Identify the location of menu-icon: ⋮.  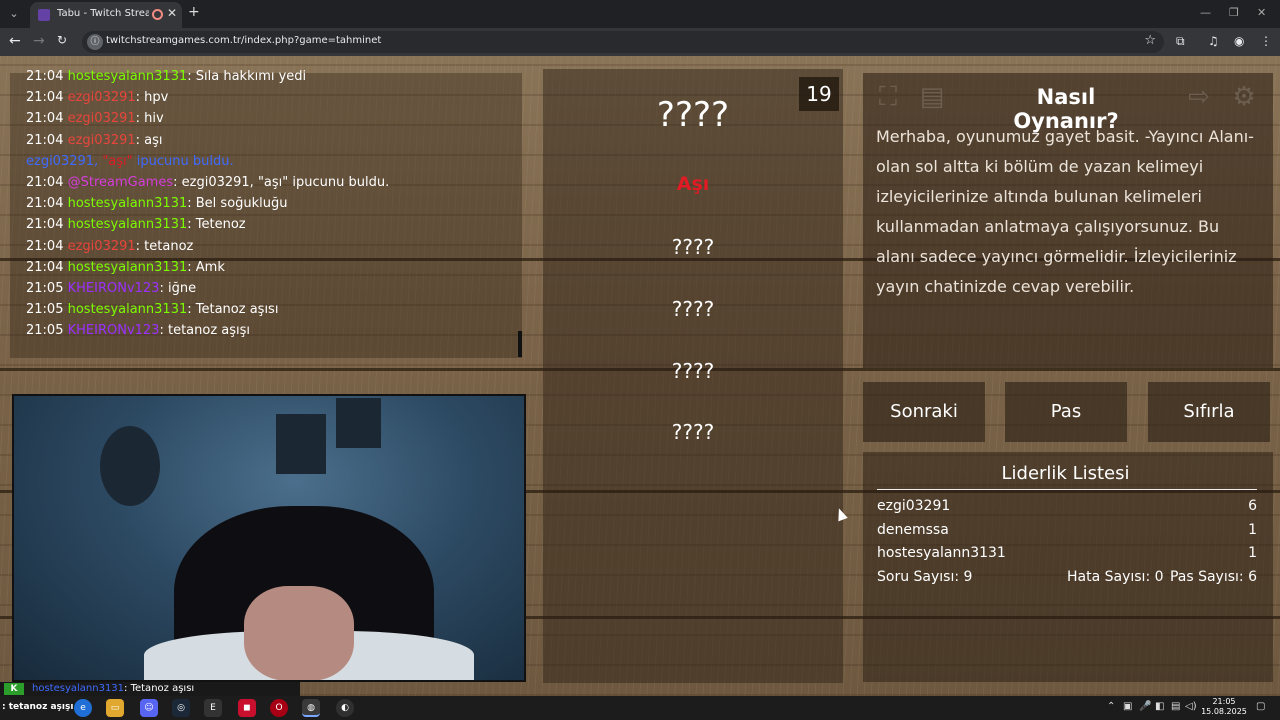
(1266, 41).